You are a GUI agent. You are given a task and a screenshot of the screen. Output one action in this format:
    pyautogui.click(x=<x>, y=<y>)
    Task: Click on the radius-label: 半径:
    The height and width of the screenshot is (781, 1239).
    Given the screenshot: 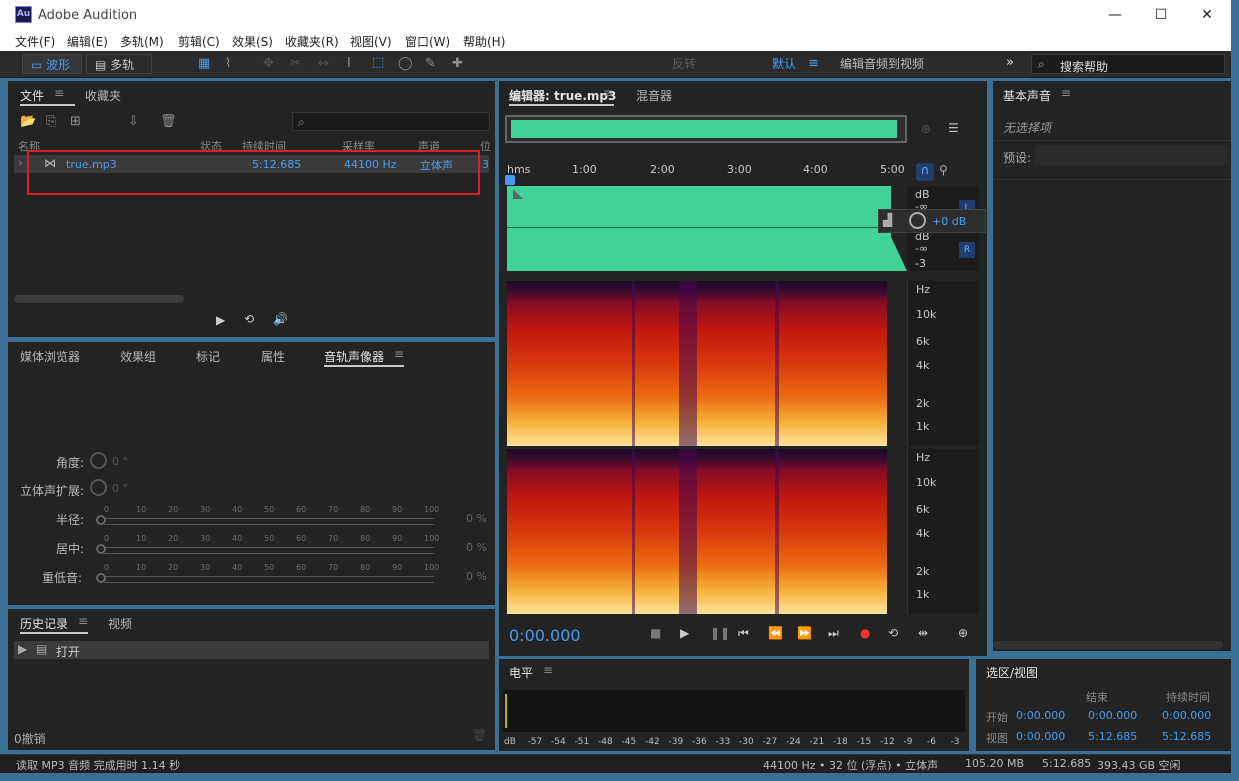 What is the action you would take?
    pyautogui.click(x=70, y=520)
    